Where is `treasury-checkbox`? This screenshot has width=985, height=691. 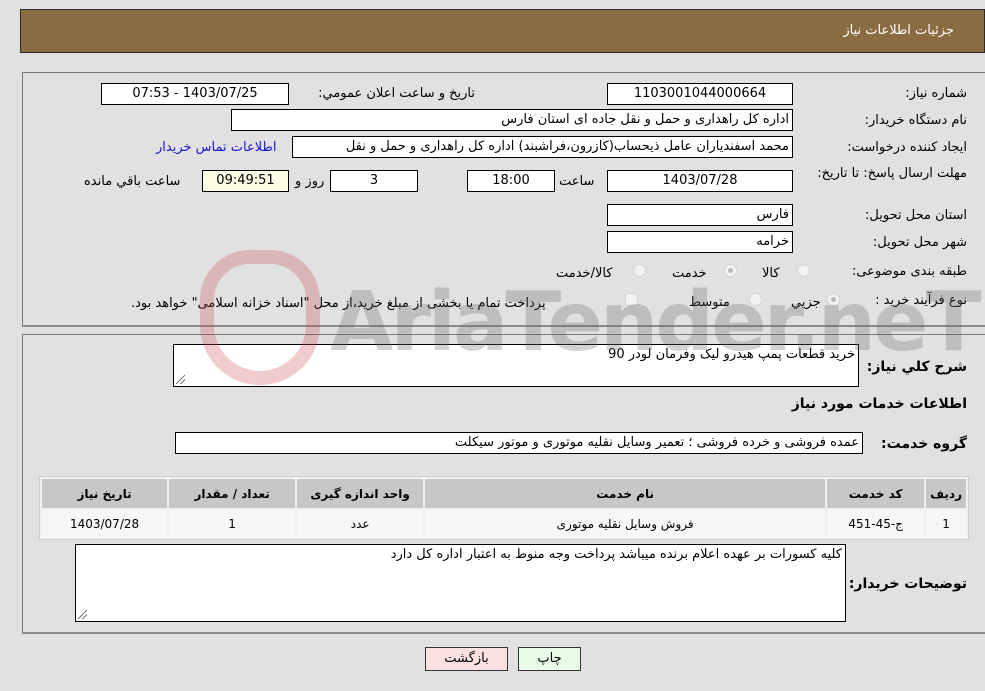 treasury-checkbox is located at coordinates (631, 299).